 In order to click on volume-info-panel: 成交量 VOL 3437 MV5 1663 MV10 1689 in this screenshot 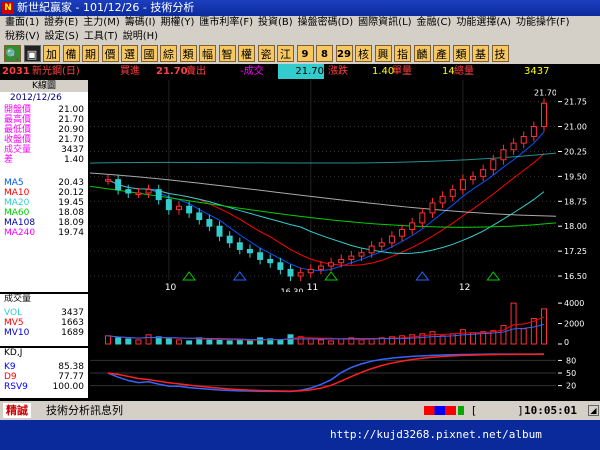, I will do `click(44, 320)`.